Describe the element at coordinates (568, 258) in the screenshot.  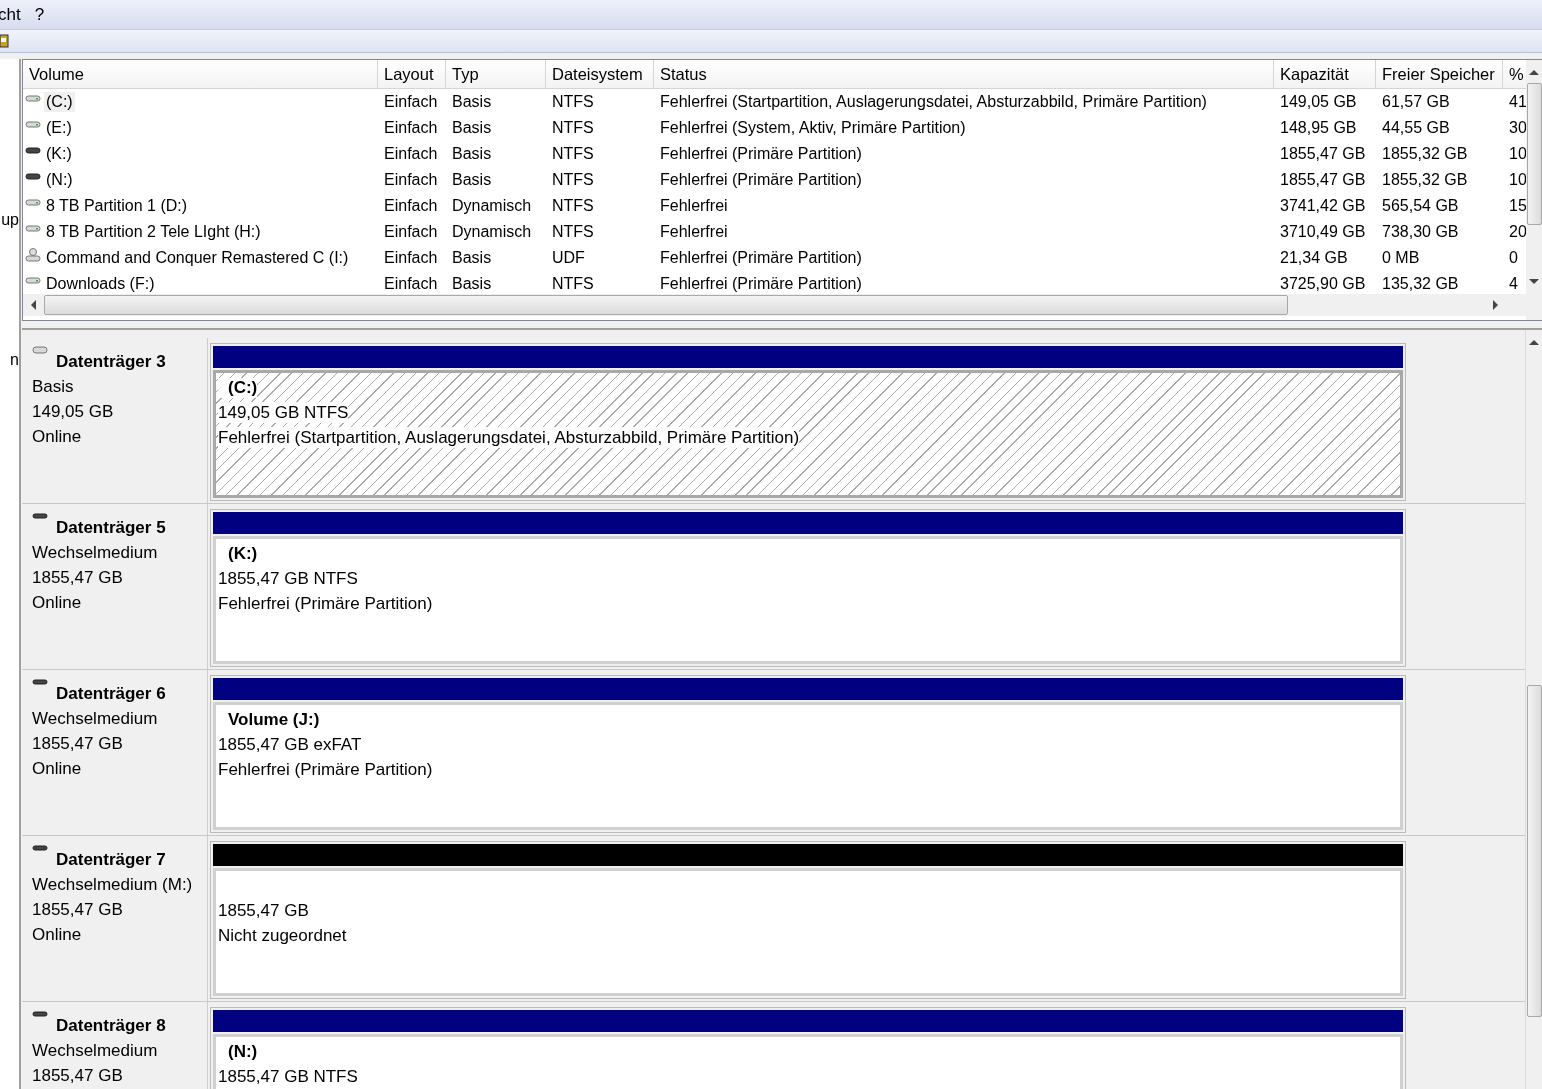
I see `table-cell: UDF` at that location.